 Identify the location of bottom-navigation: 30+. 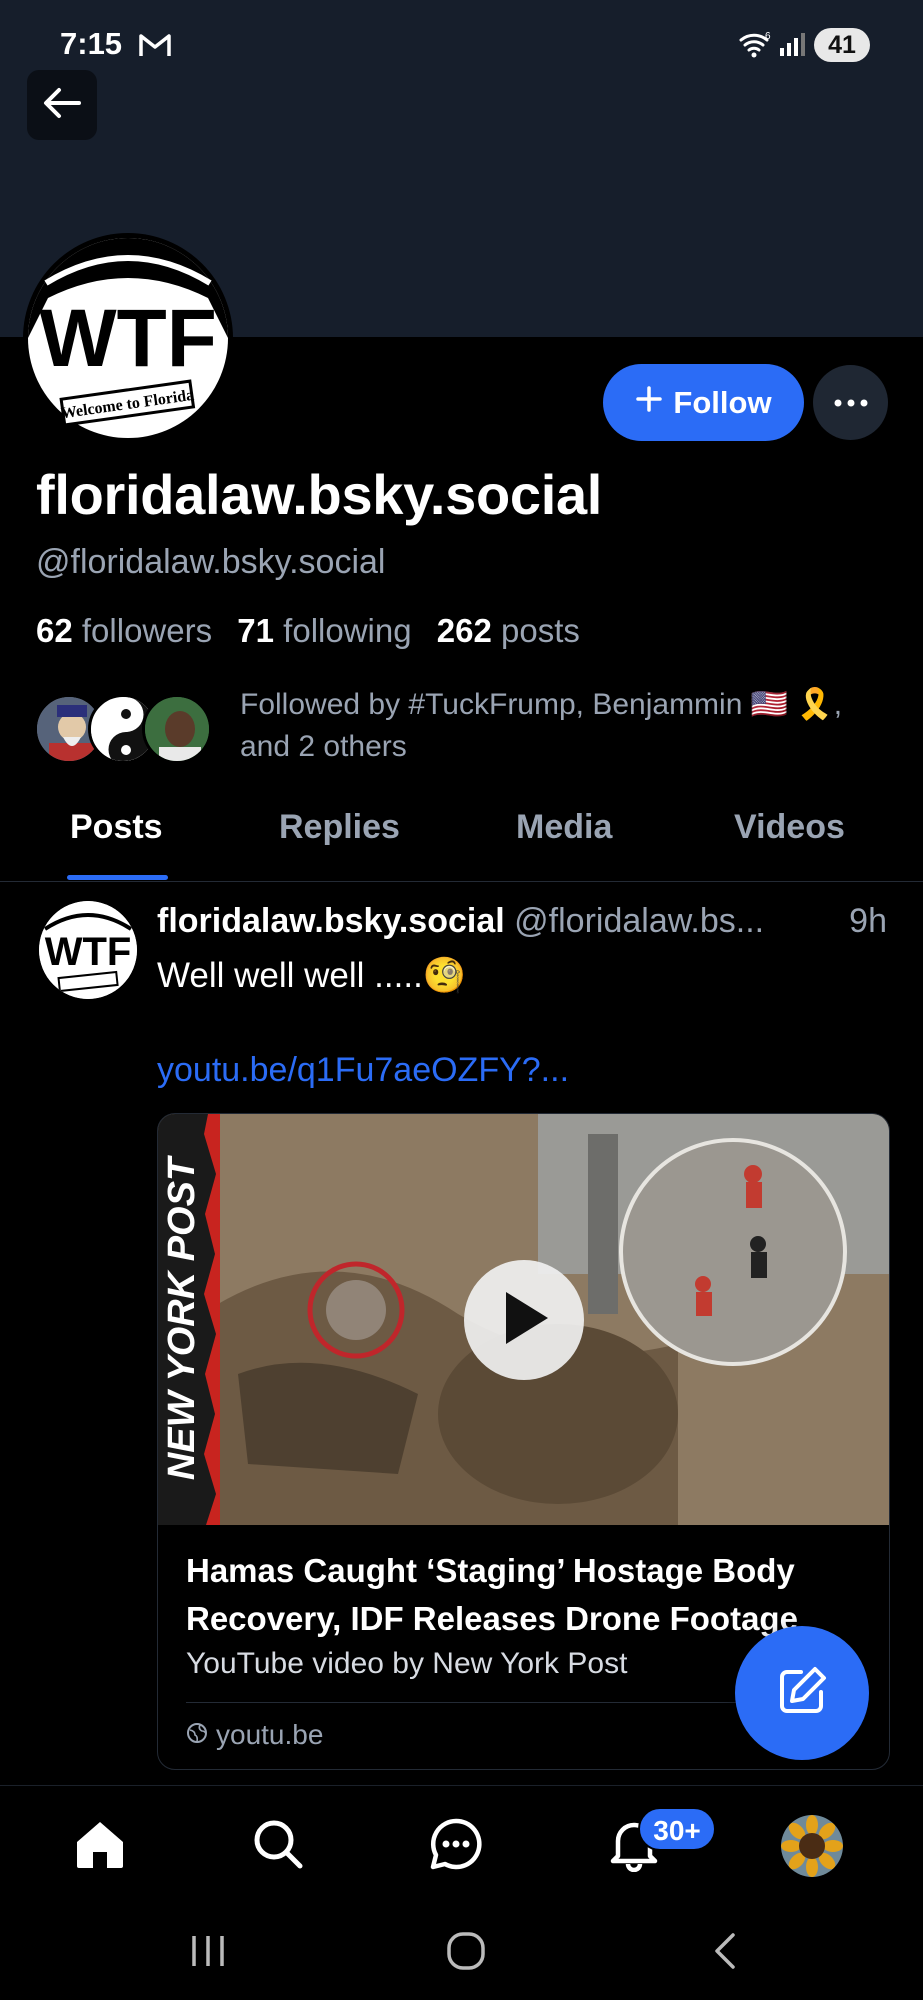
(461, 1845).